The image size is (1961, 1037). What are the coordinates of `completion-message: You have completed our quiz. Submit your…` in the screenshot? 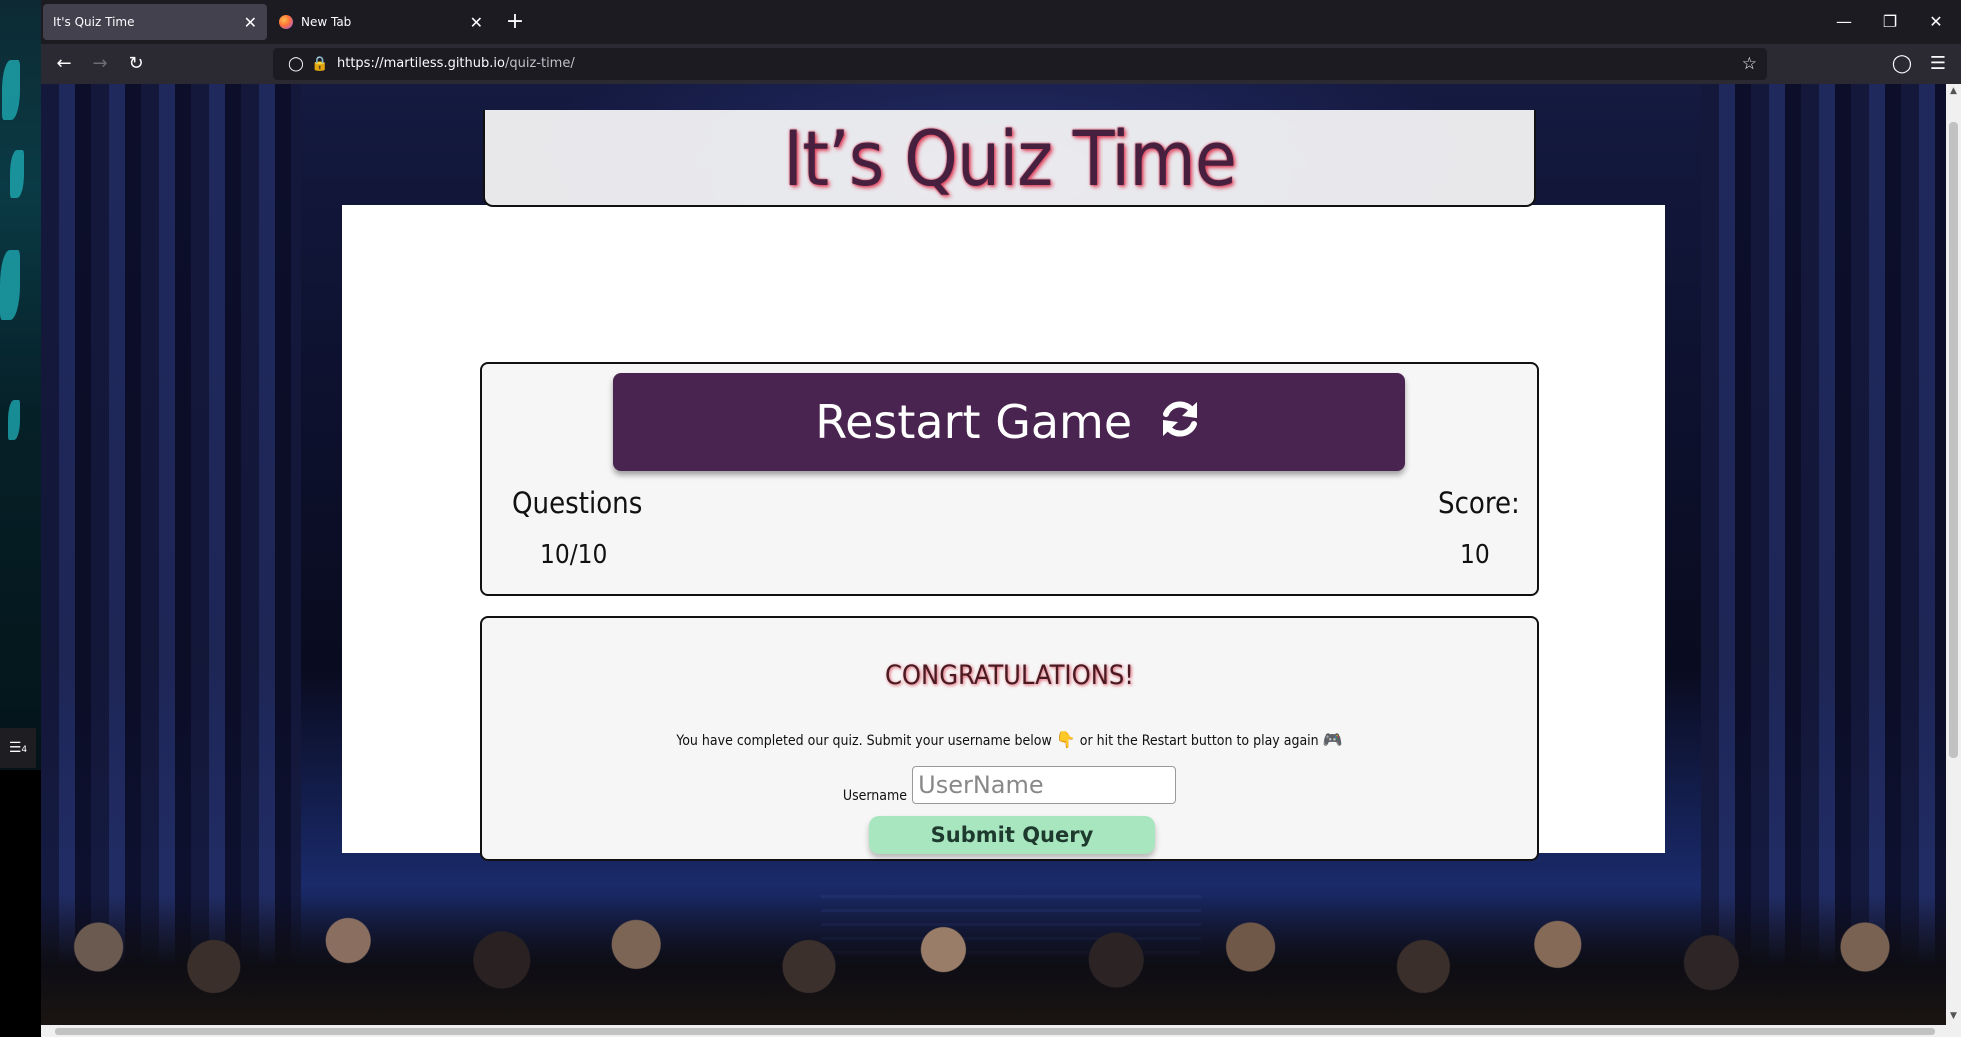 It's located at (1009, 739).